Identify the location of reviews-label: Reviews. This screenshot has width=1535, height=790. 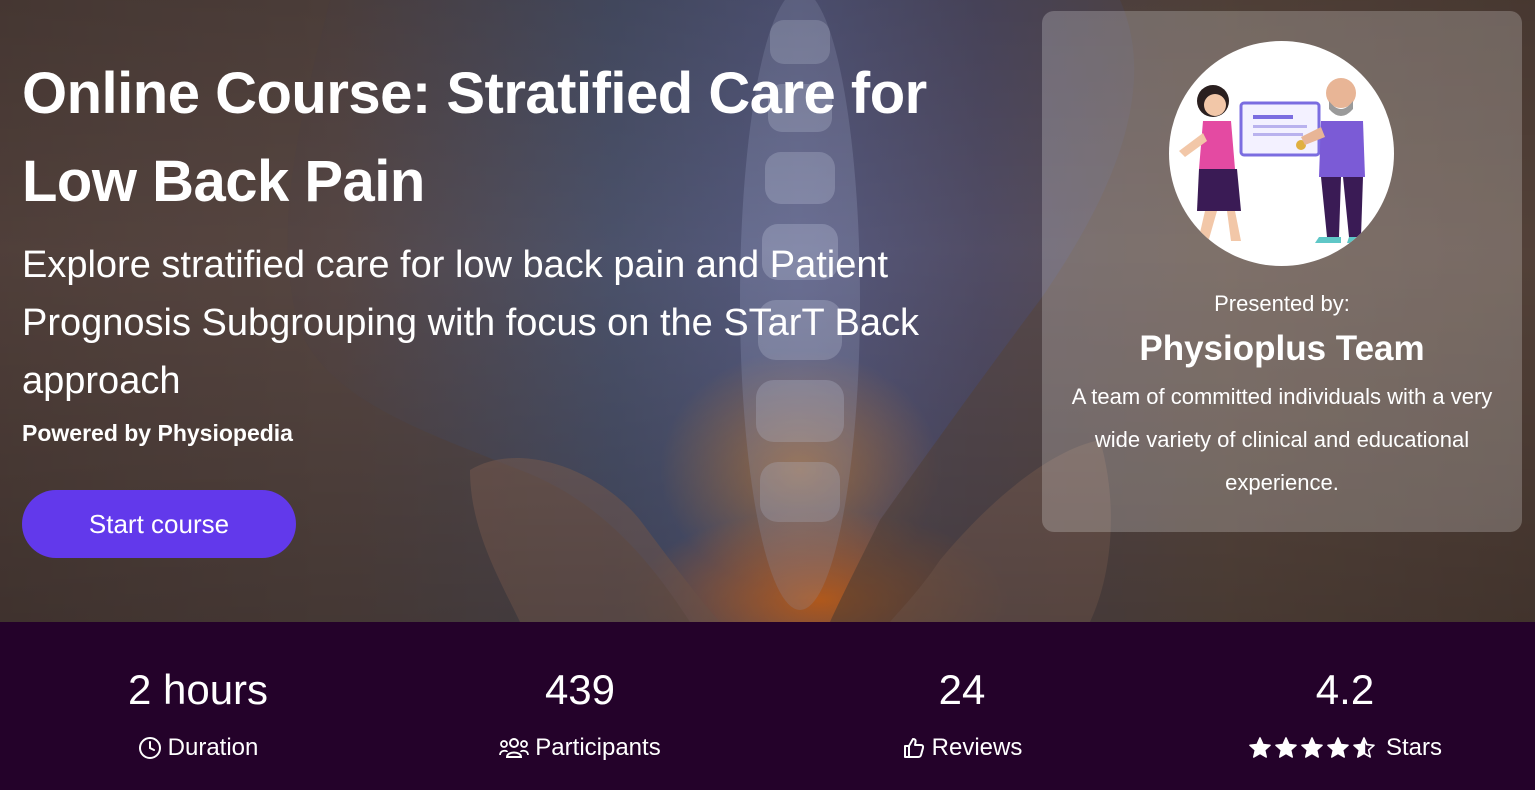
(977, 747).